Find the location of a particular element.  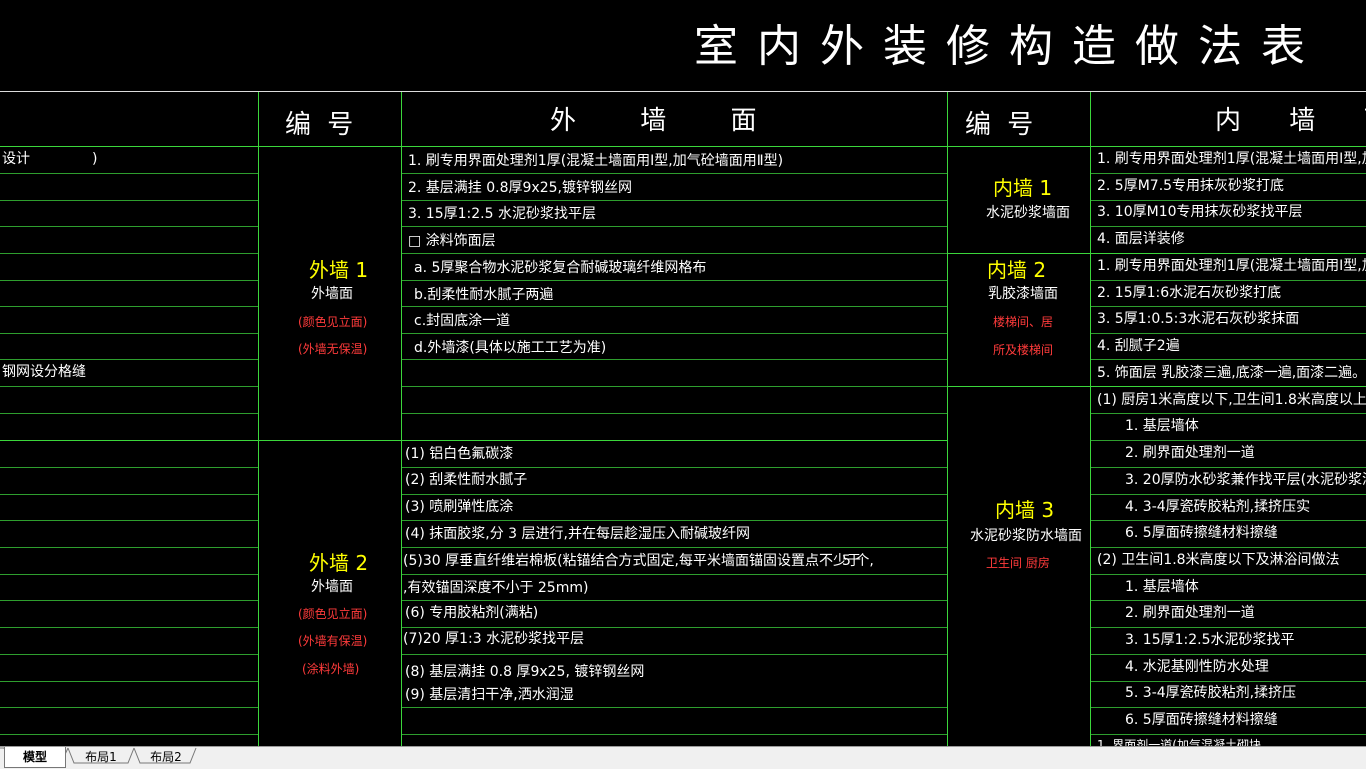

table-top-border is located at coordinates (683, 91).